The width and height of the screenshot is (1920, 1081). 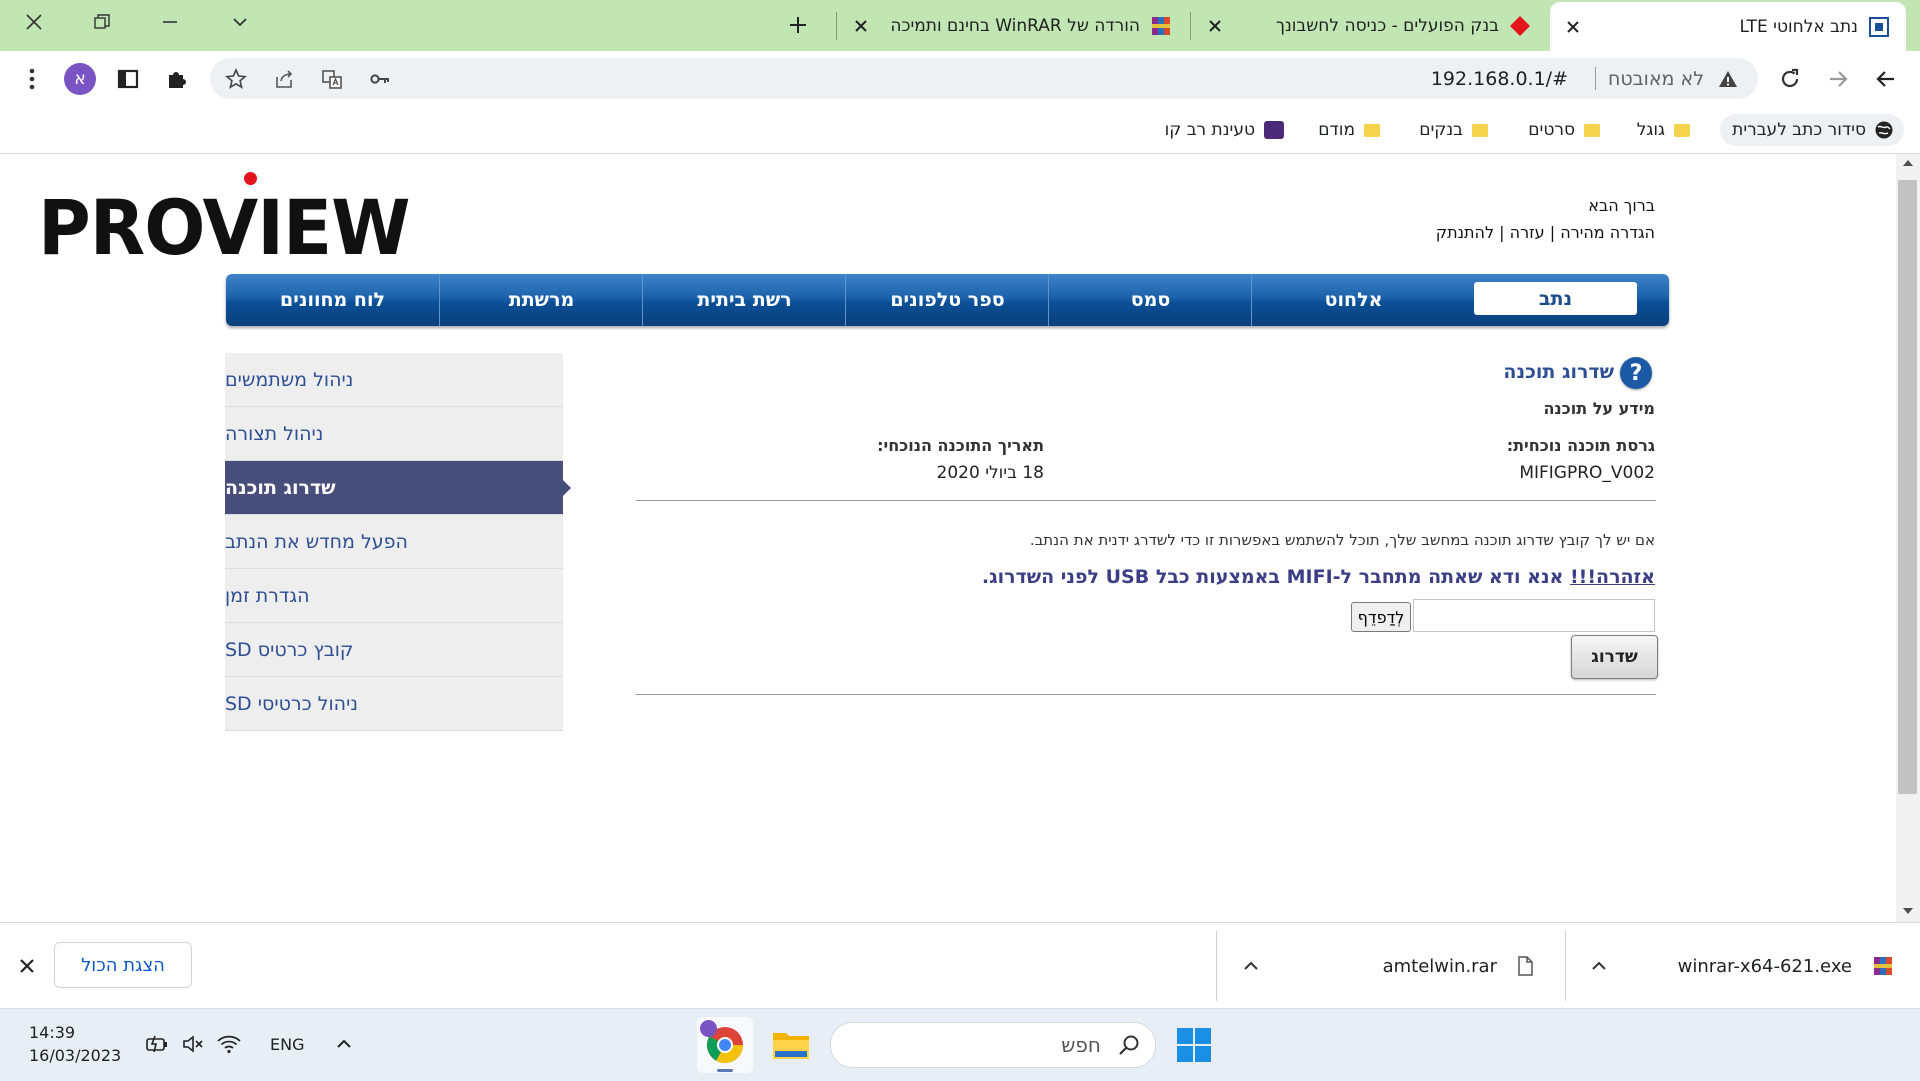 I want to click on wifi-icon, so click(x=229, y=1044).